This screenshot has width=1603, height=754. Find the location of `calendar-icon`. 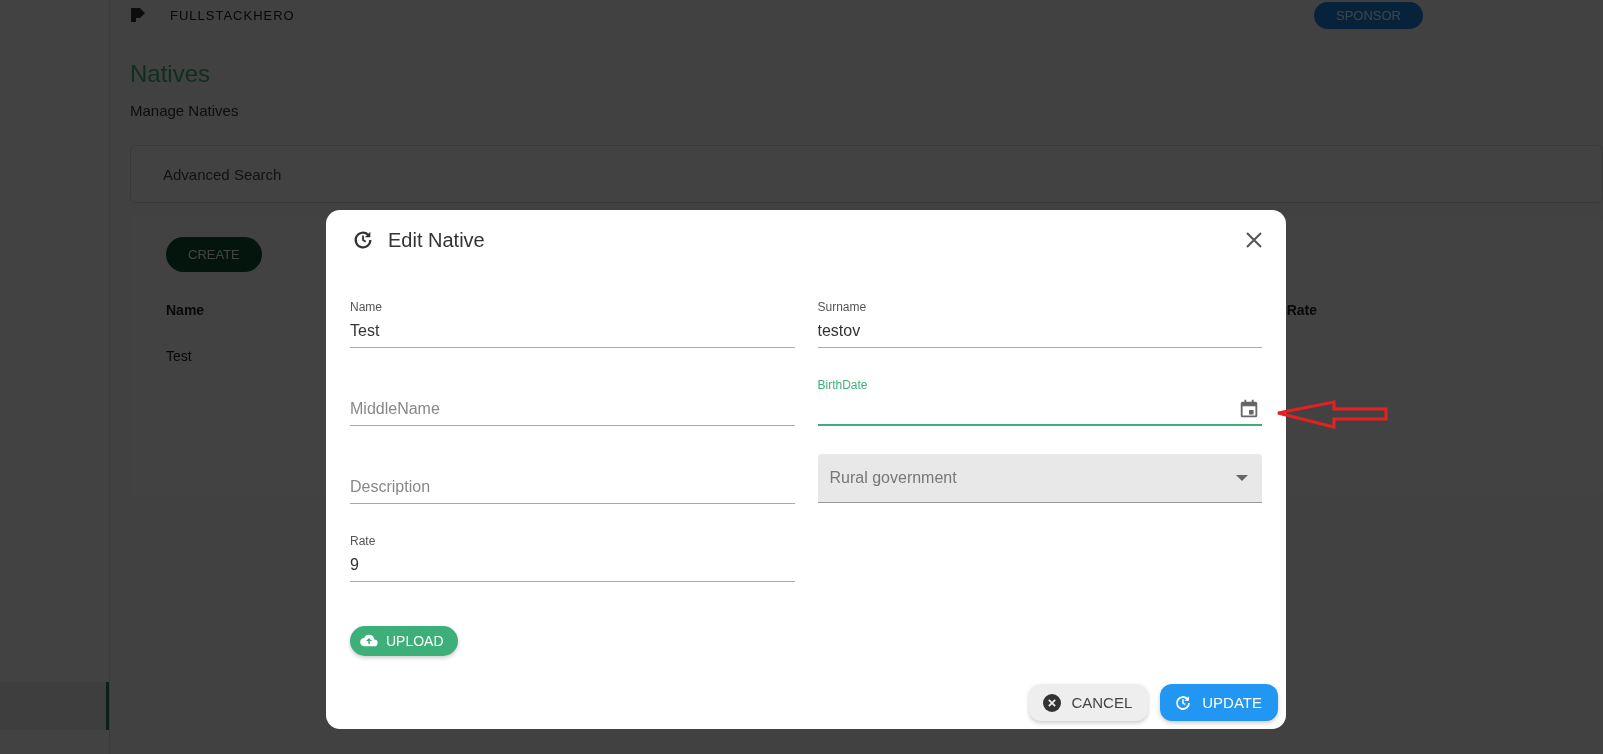

calendar-icon is located at coordinates (1249, 409).